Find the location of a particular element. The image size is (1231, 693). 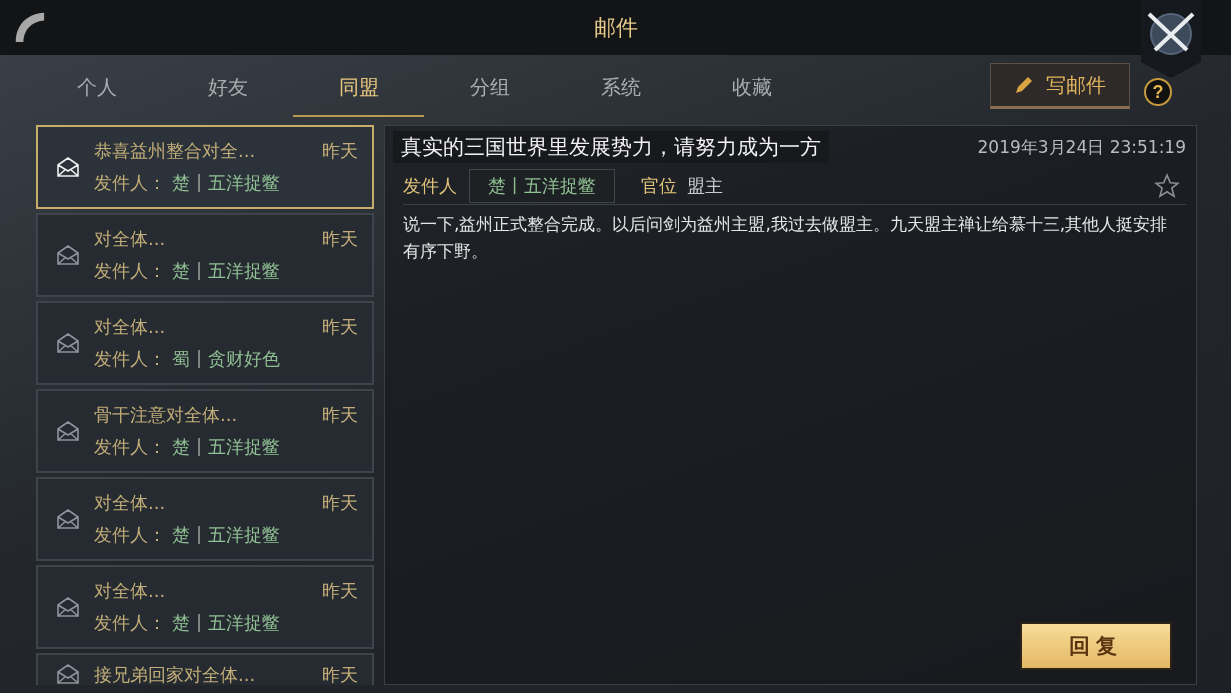

mail-item: 恭喜益州整合对全... 昨天 发件人： 楚 | 五洋捉鳖 is located at coordinates (205, 167).